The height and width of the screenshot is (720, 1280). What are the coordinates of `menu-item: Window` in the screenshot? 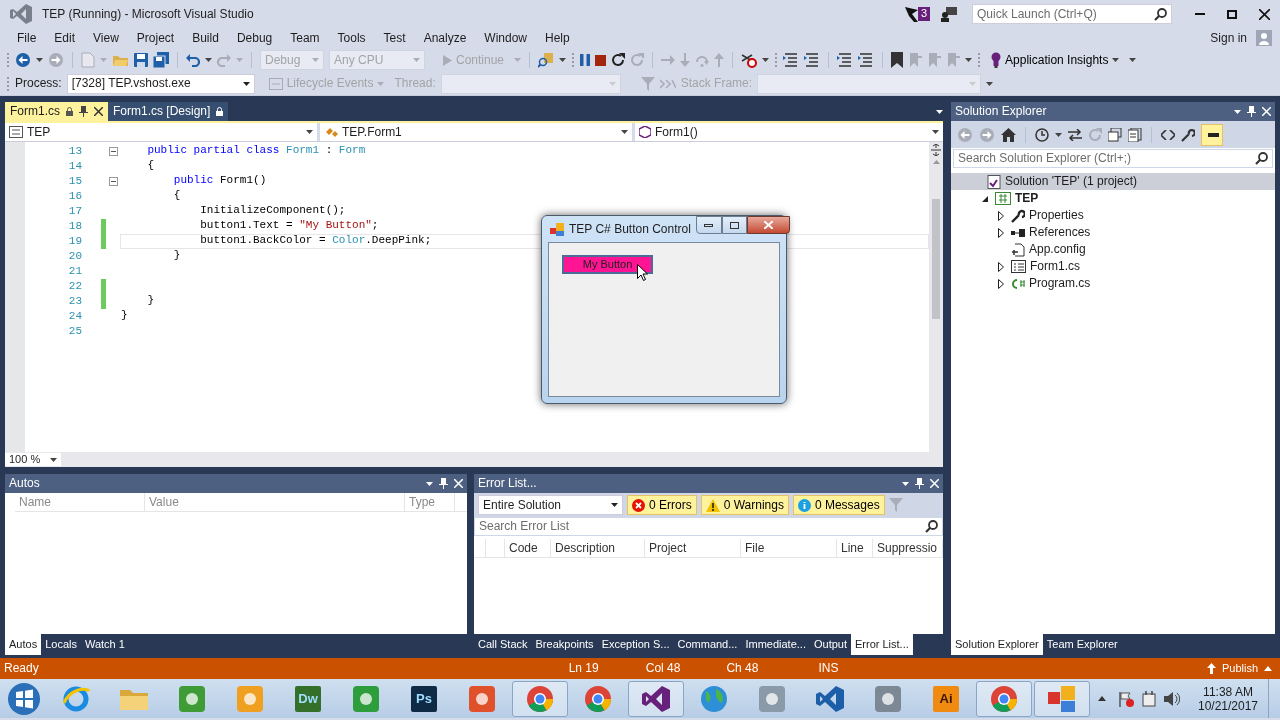 It's located at (505, 38).